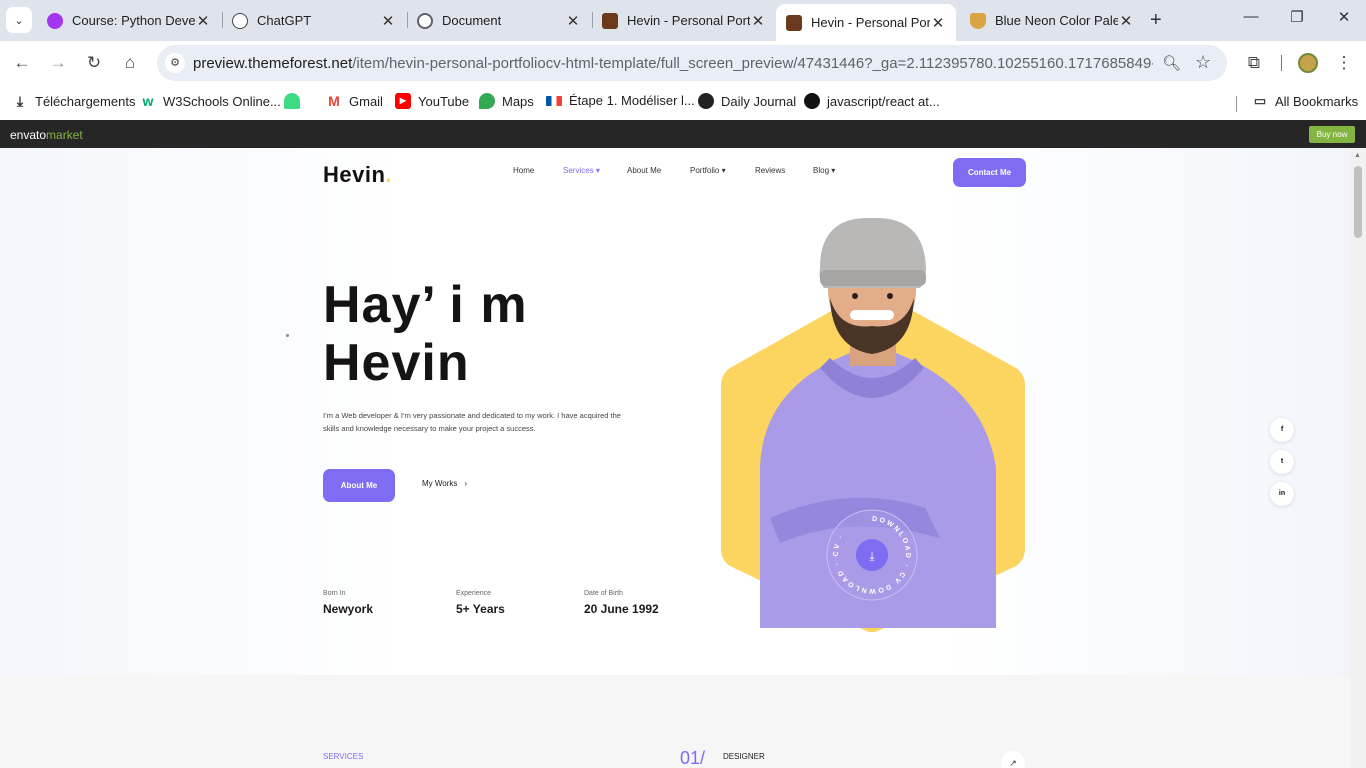  I want to click on minimize-button: —, so click(1251, 16).